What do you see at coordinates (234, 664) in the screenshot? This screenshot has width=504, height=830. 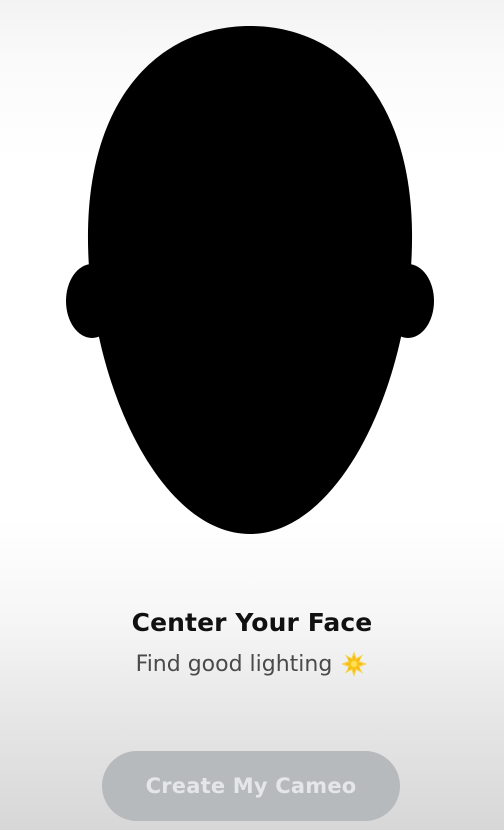 I see `instruction-subtitle: Find good lighting` at bounding box center [234, 664].